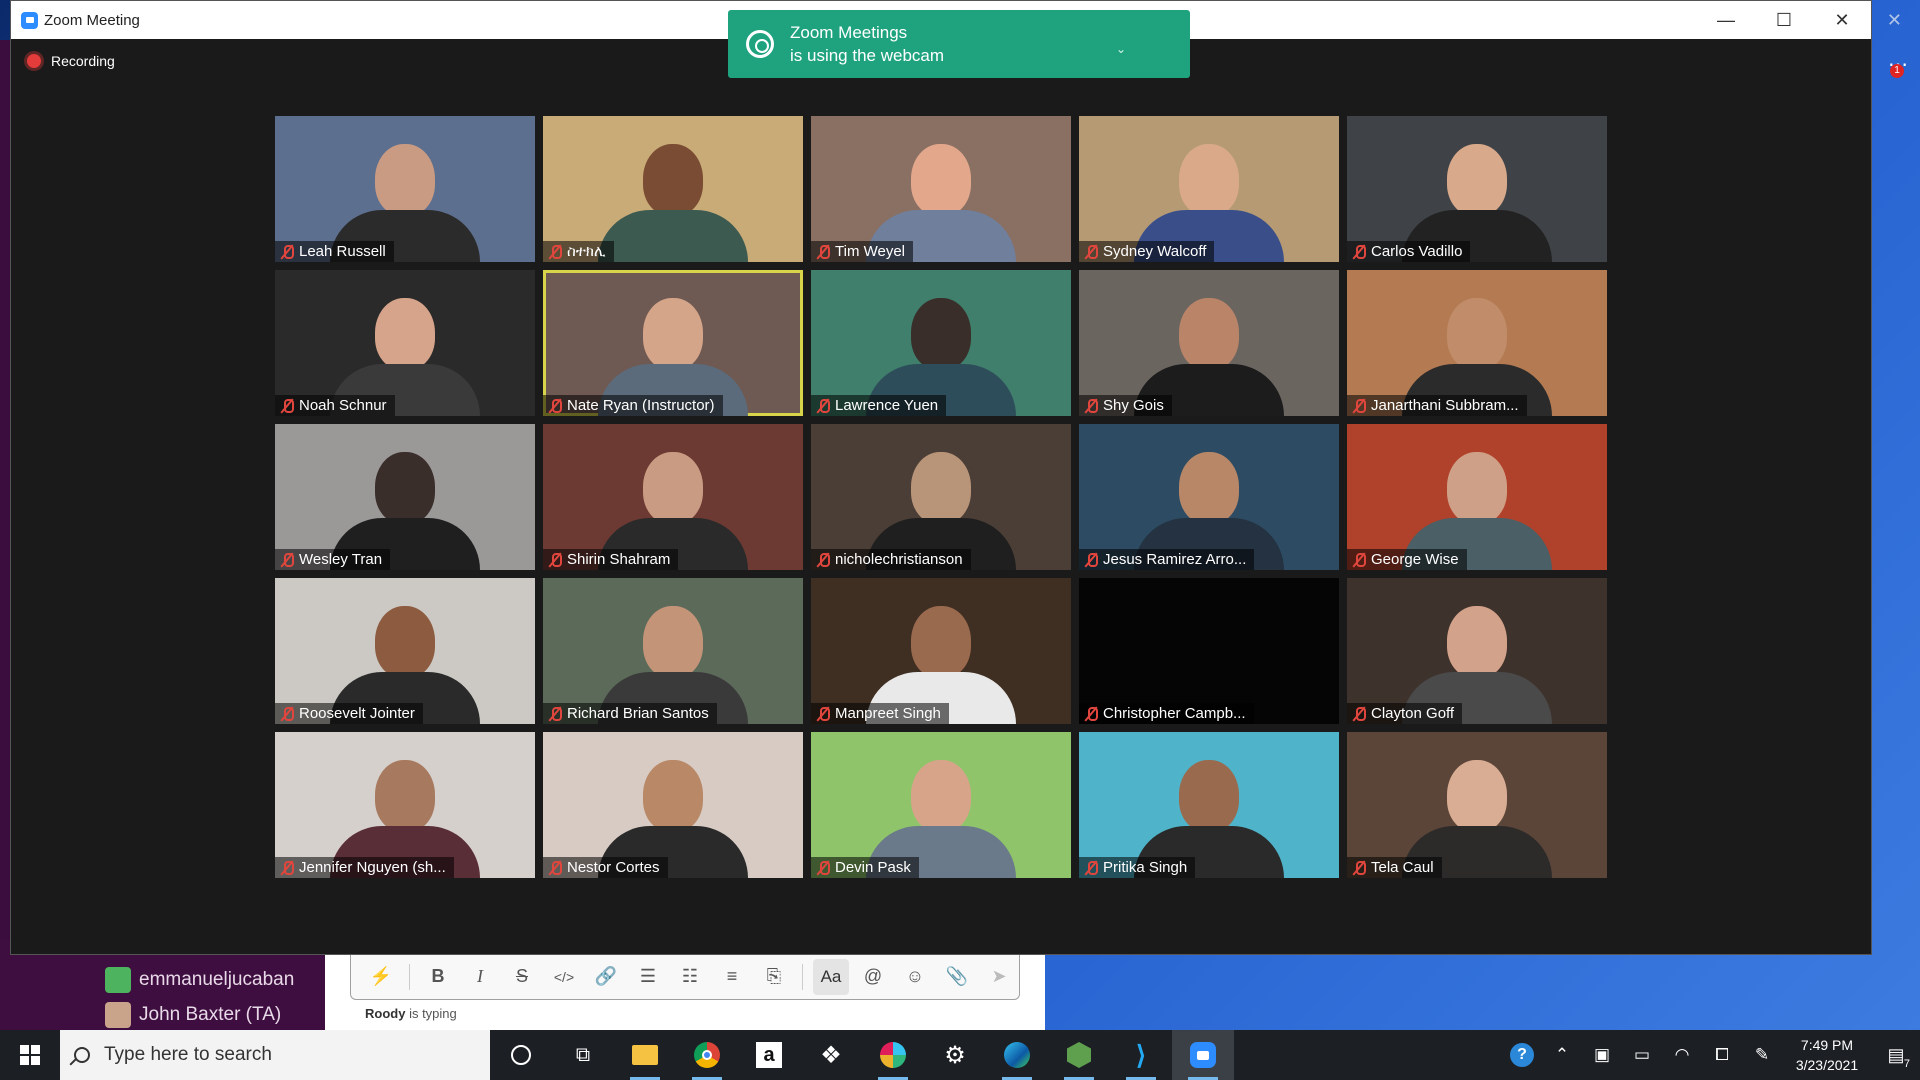  Describe the element at coordinates (1477, 497) in the screenshot. I see `participant-tile: George Wise` at that location.